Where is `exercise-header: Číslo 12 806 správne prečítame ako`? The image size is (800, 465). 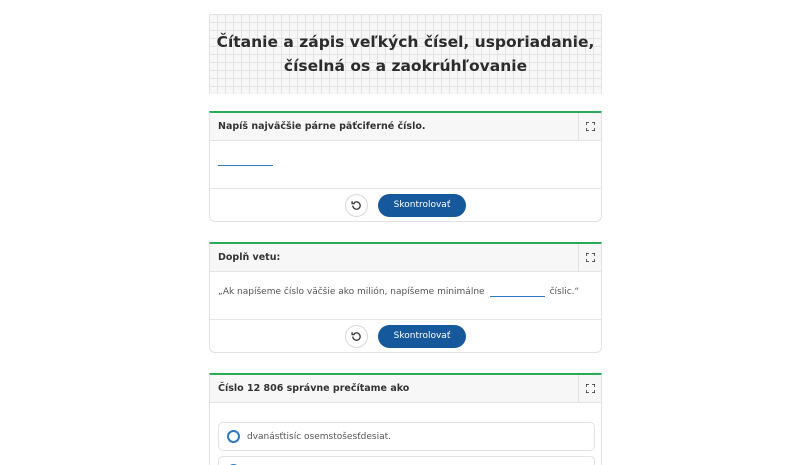 exercise-header: Číslo 12 806 správne prečítame ako is located at coordinates (405, 389).